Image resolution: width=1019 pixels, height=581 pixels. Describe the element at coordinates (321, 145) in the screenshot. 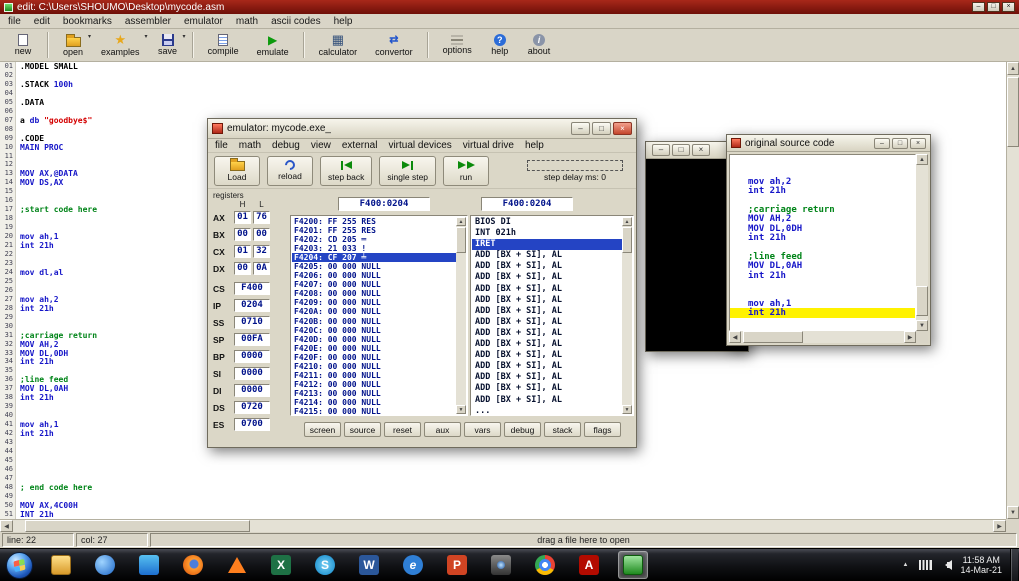

I see `emu-menu-view: view` at that location.